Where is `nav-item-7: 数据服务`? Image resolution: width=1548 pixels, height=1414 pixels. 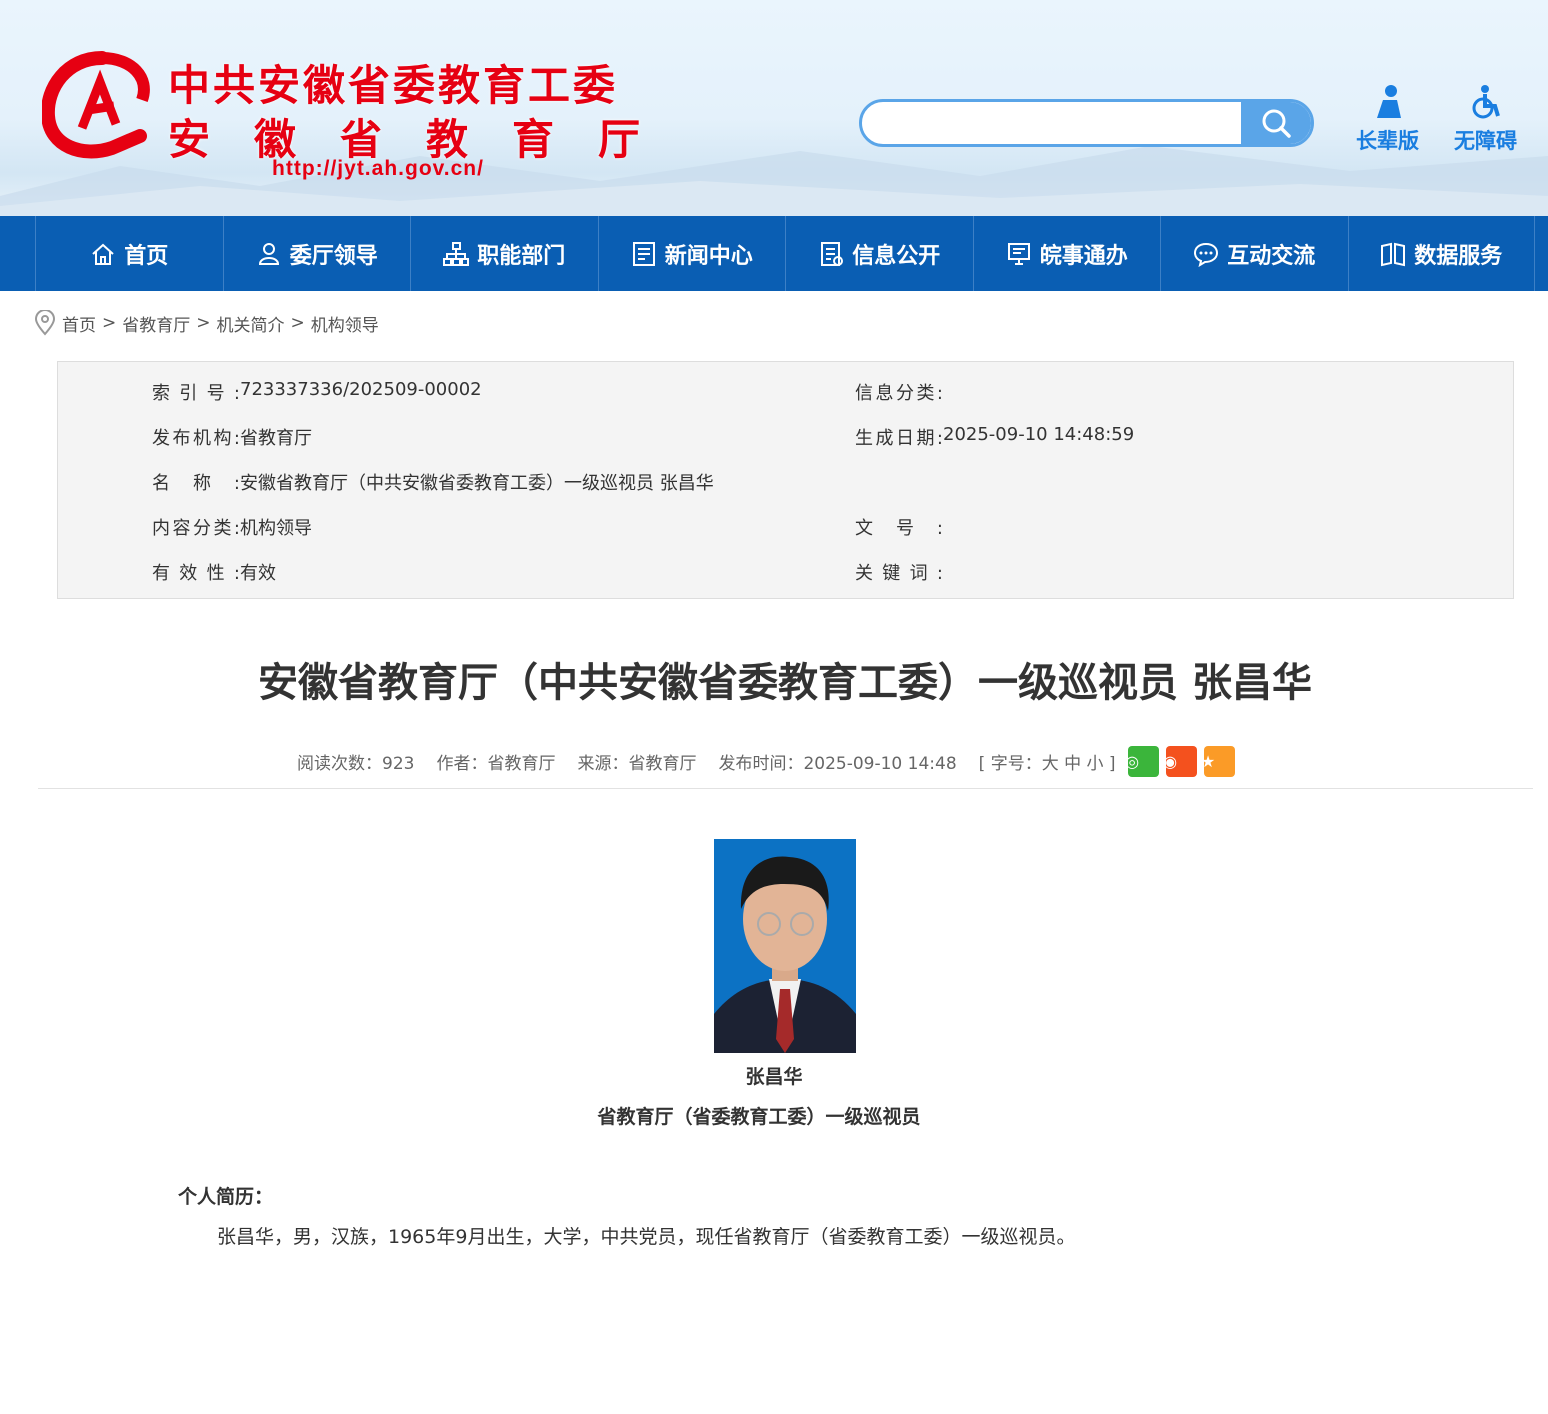
nav-item-7: 数据服务 is located at coordinates (1441, 253).